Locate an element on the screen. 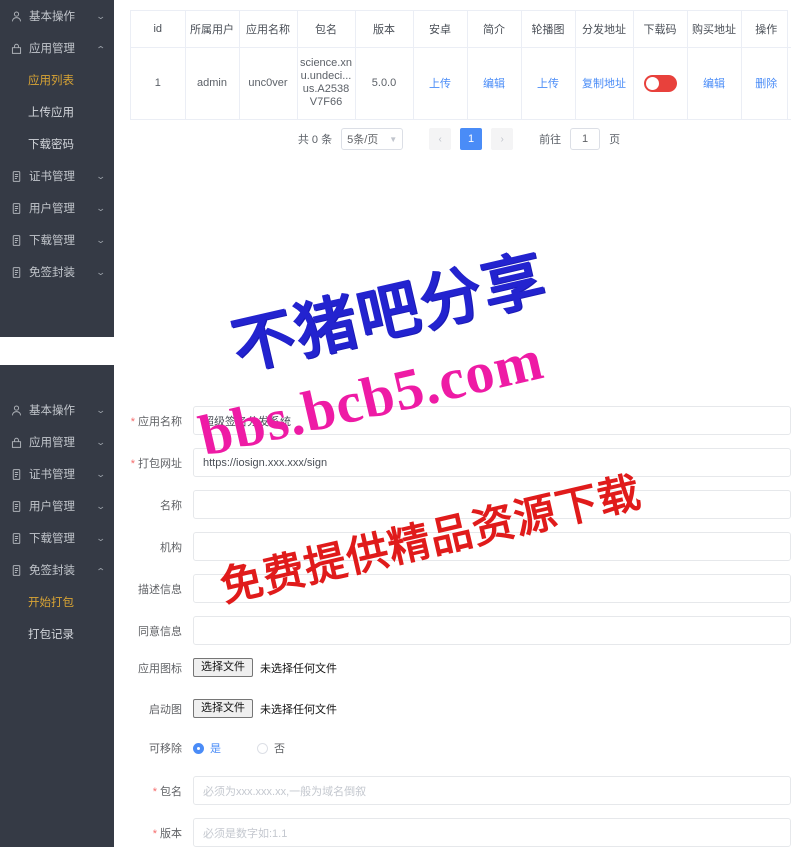 This screenshot has height=847, width=800. page-size-select: 5条/页 ▼ is located at coordinates (372, 139).